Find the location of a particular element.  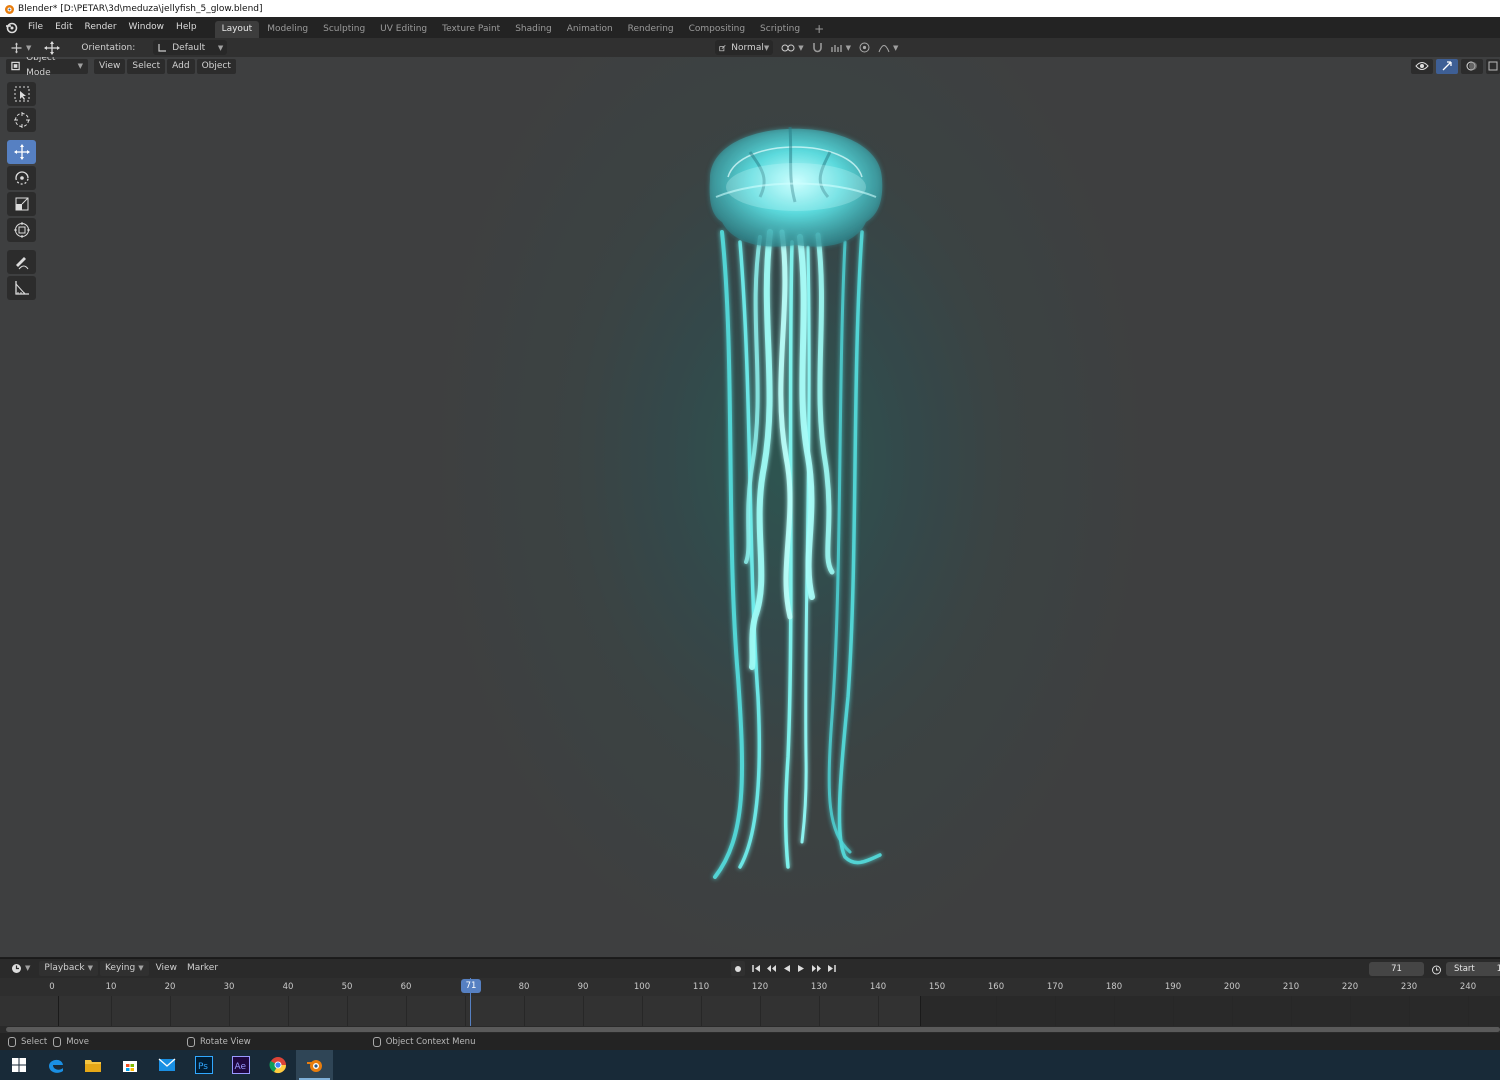

tab-scripting: Scripting is located at coordinates (780, 29).